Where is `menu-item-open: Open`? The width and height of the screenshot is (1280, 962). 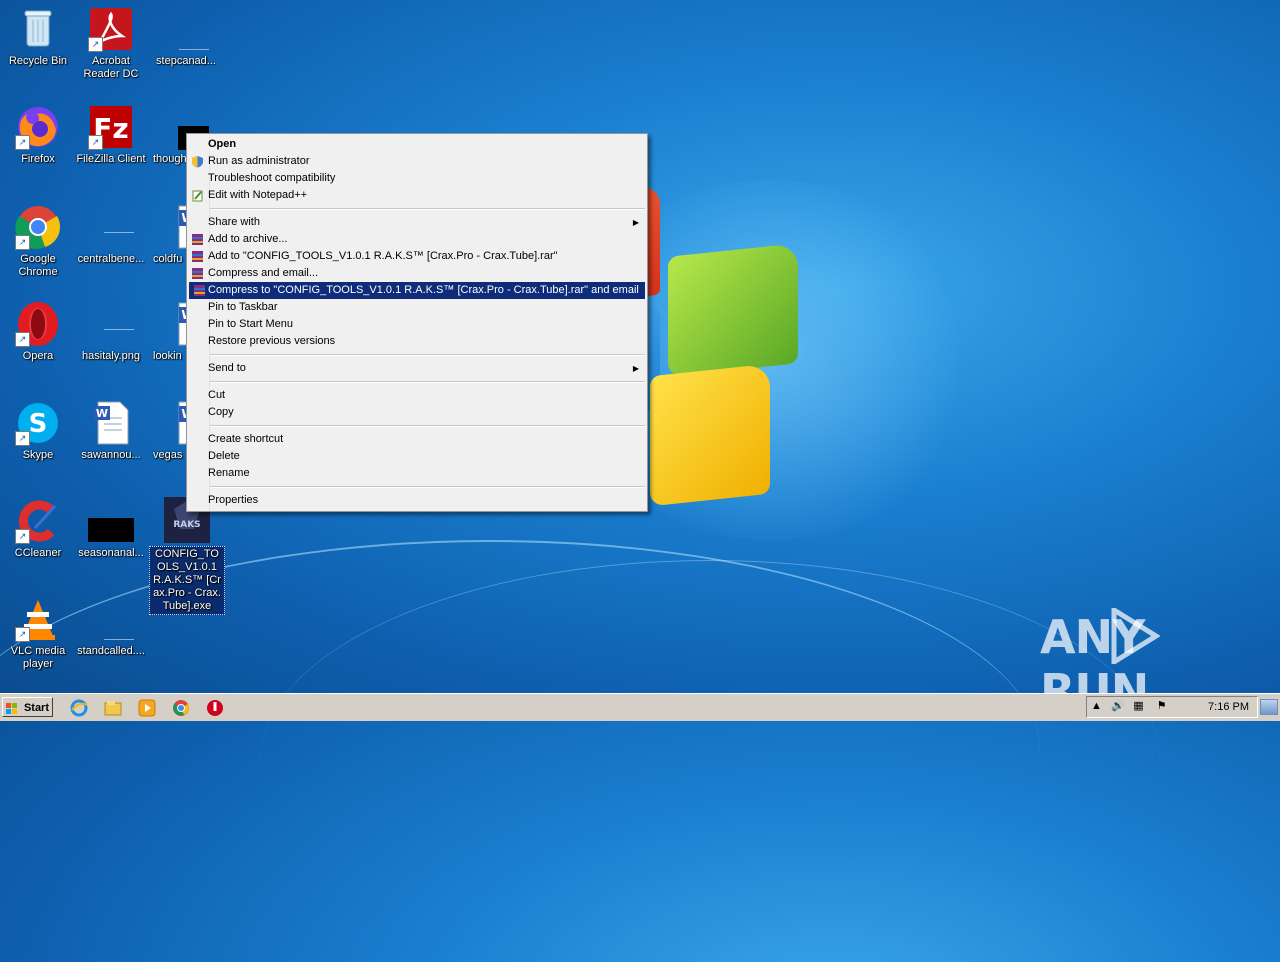 menu-item-open: Open is located at coordinates (417, 144).